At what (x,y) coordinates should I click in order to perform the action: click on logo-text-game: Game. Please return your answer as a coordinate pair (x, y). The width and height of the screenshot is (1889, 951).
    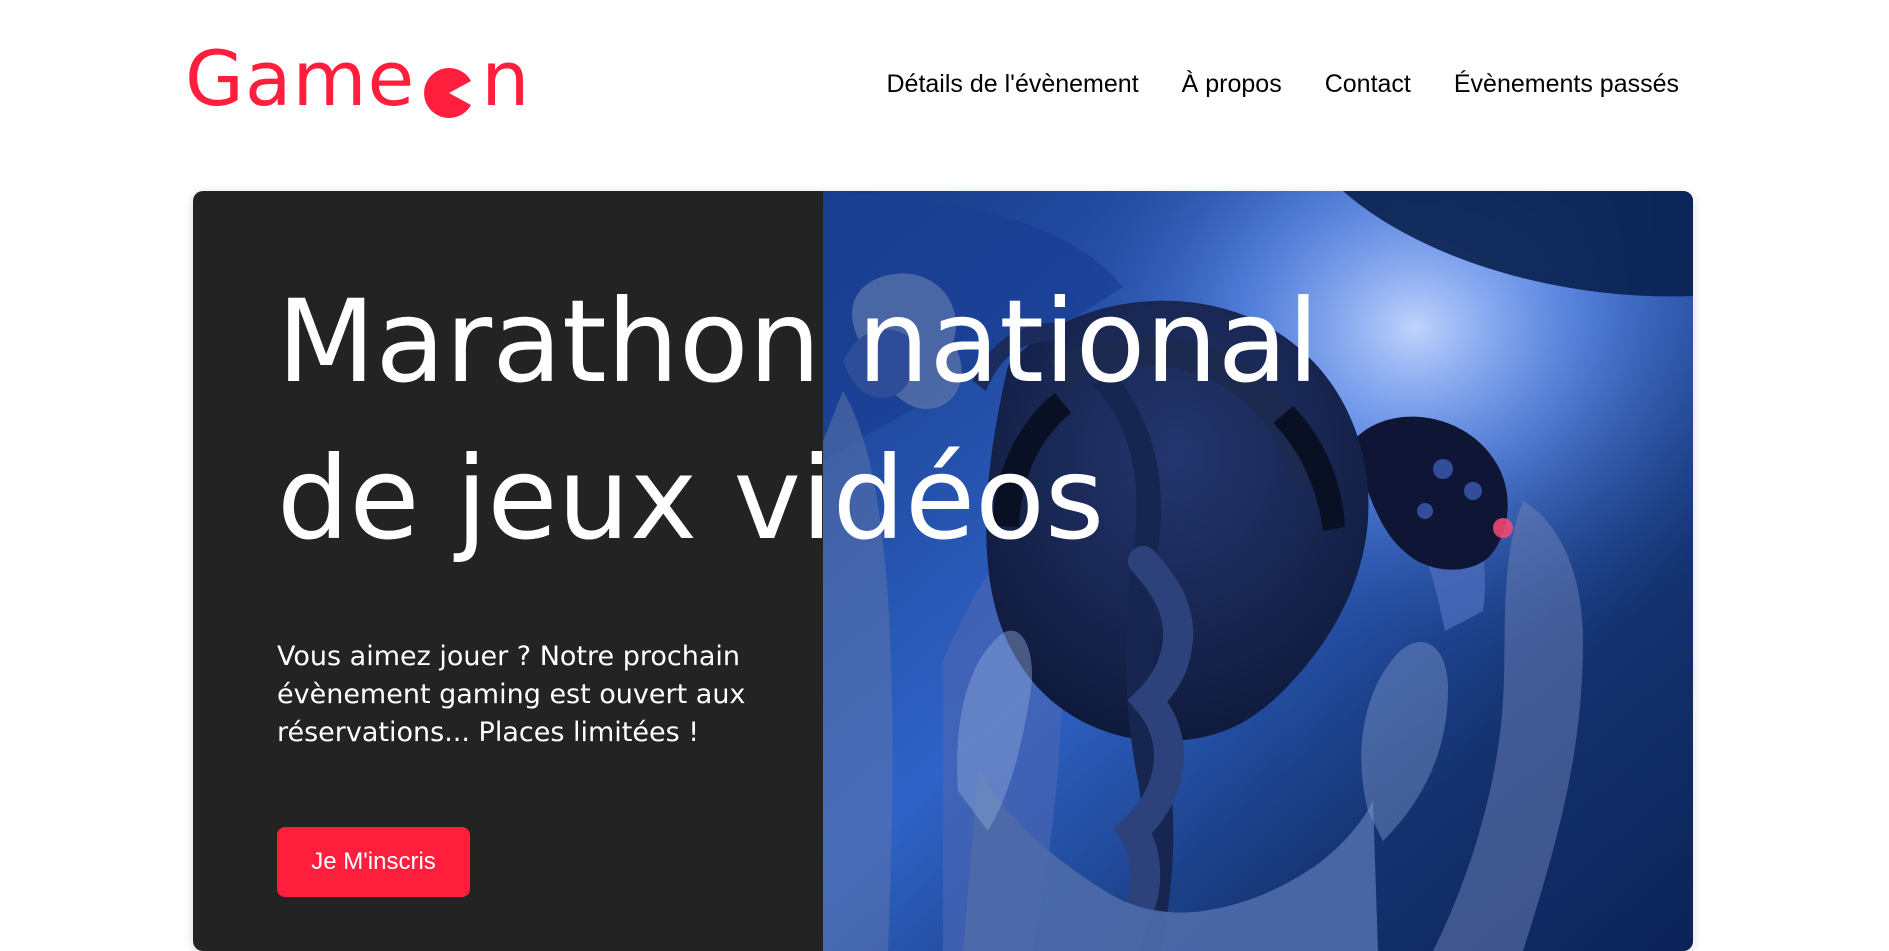
    Looking at the image, I should click on (300, 78).